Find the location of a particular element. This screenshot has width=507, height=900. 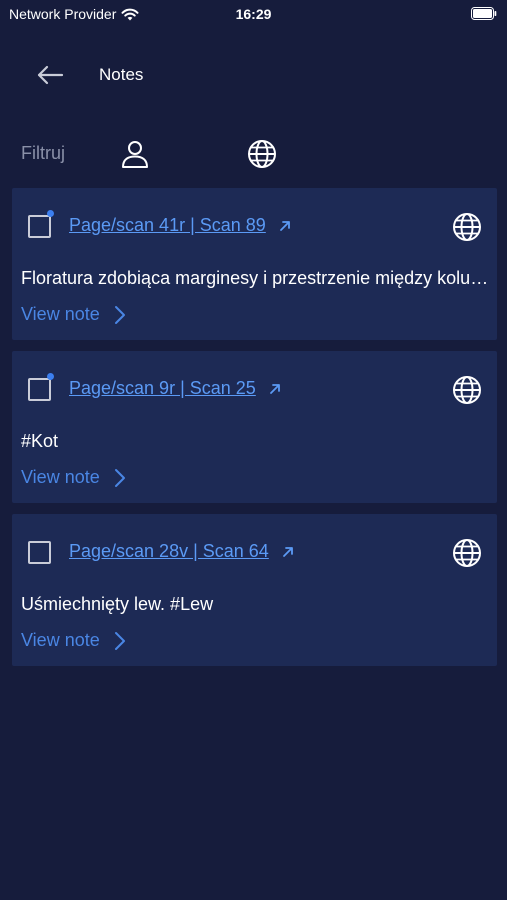

note-scan-link-label: Page/scan 41r | Scan 89 is located at coordinates (167, 225).